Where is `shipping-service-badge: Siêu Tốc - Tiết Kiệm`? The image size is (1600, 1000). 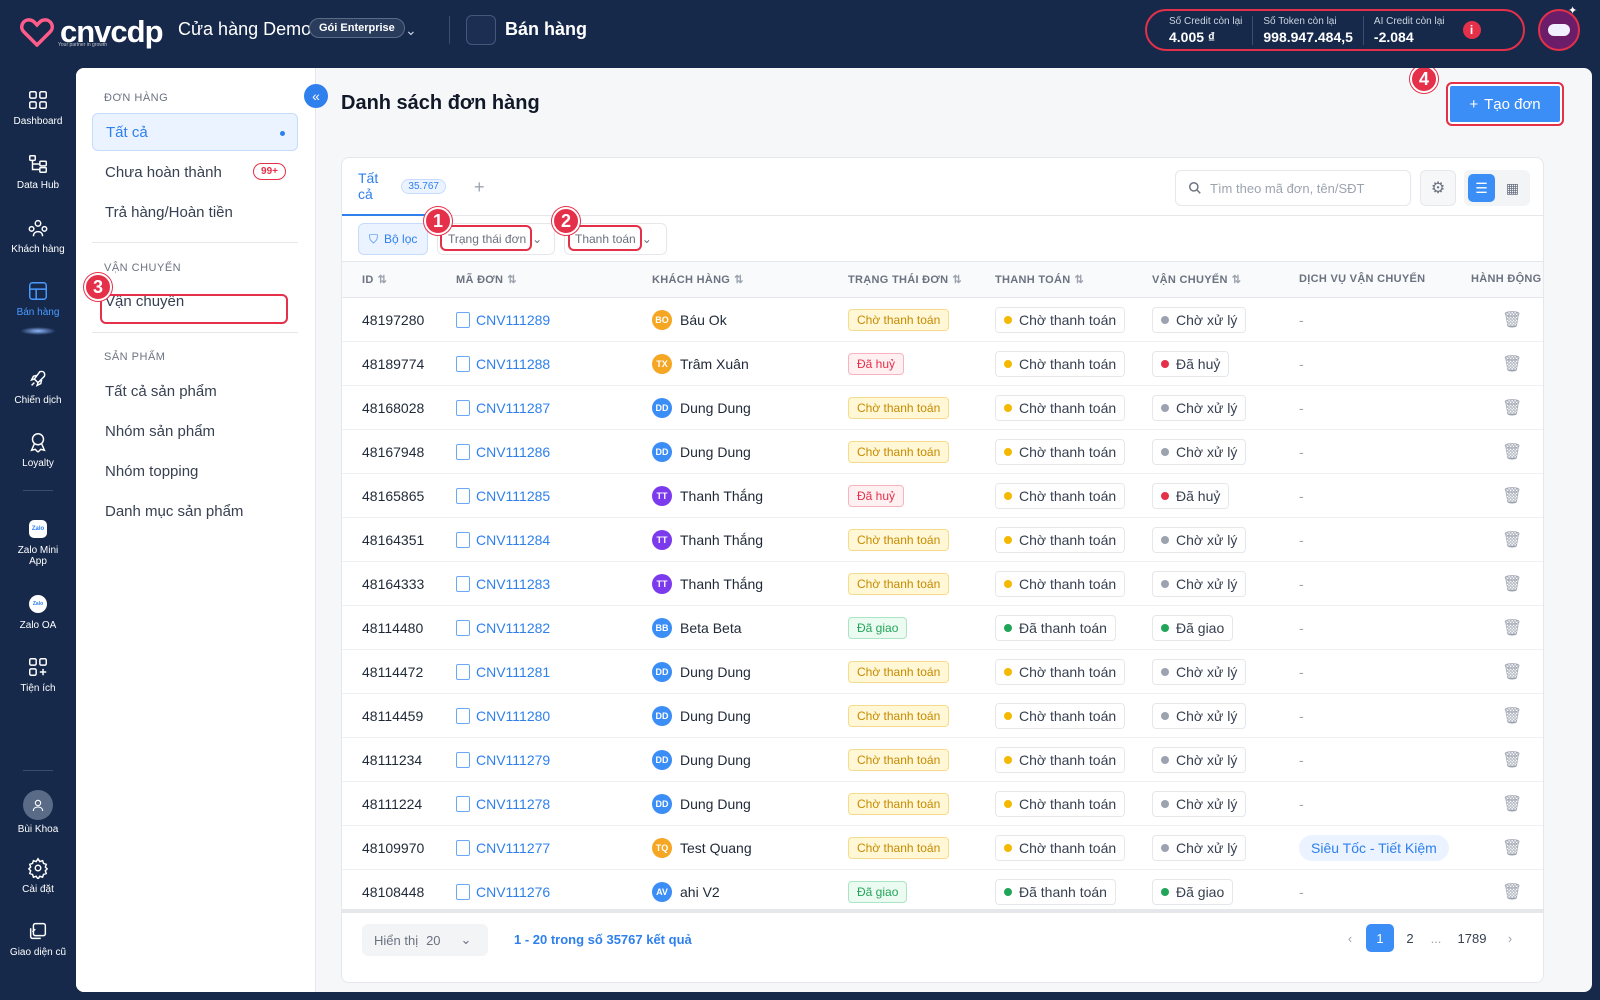 shipping-service-badge: Siêu Tốc - Tiết Kiệm is located at coordinates (1374, 848).